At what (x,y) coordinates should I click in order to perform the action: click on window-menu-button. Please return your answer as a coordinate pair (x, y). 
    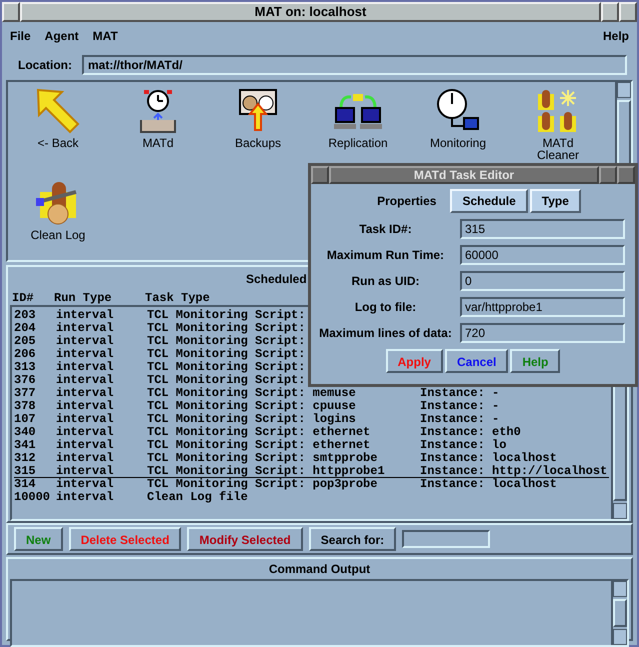
    Looking at the image, I should click on (320, 175).